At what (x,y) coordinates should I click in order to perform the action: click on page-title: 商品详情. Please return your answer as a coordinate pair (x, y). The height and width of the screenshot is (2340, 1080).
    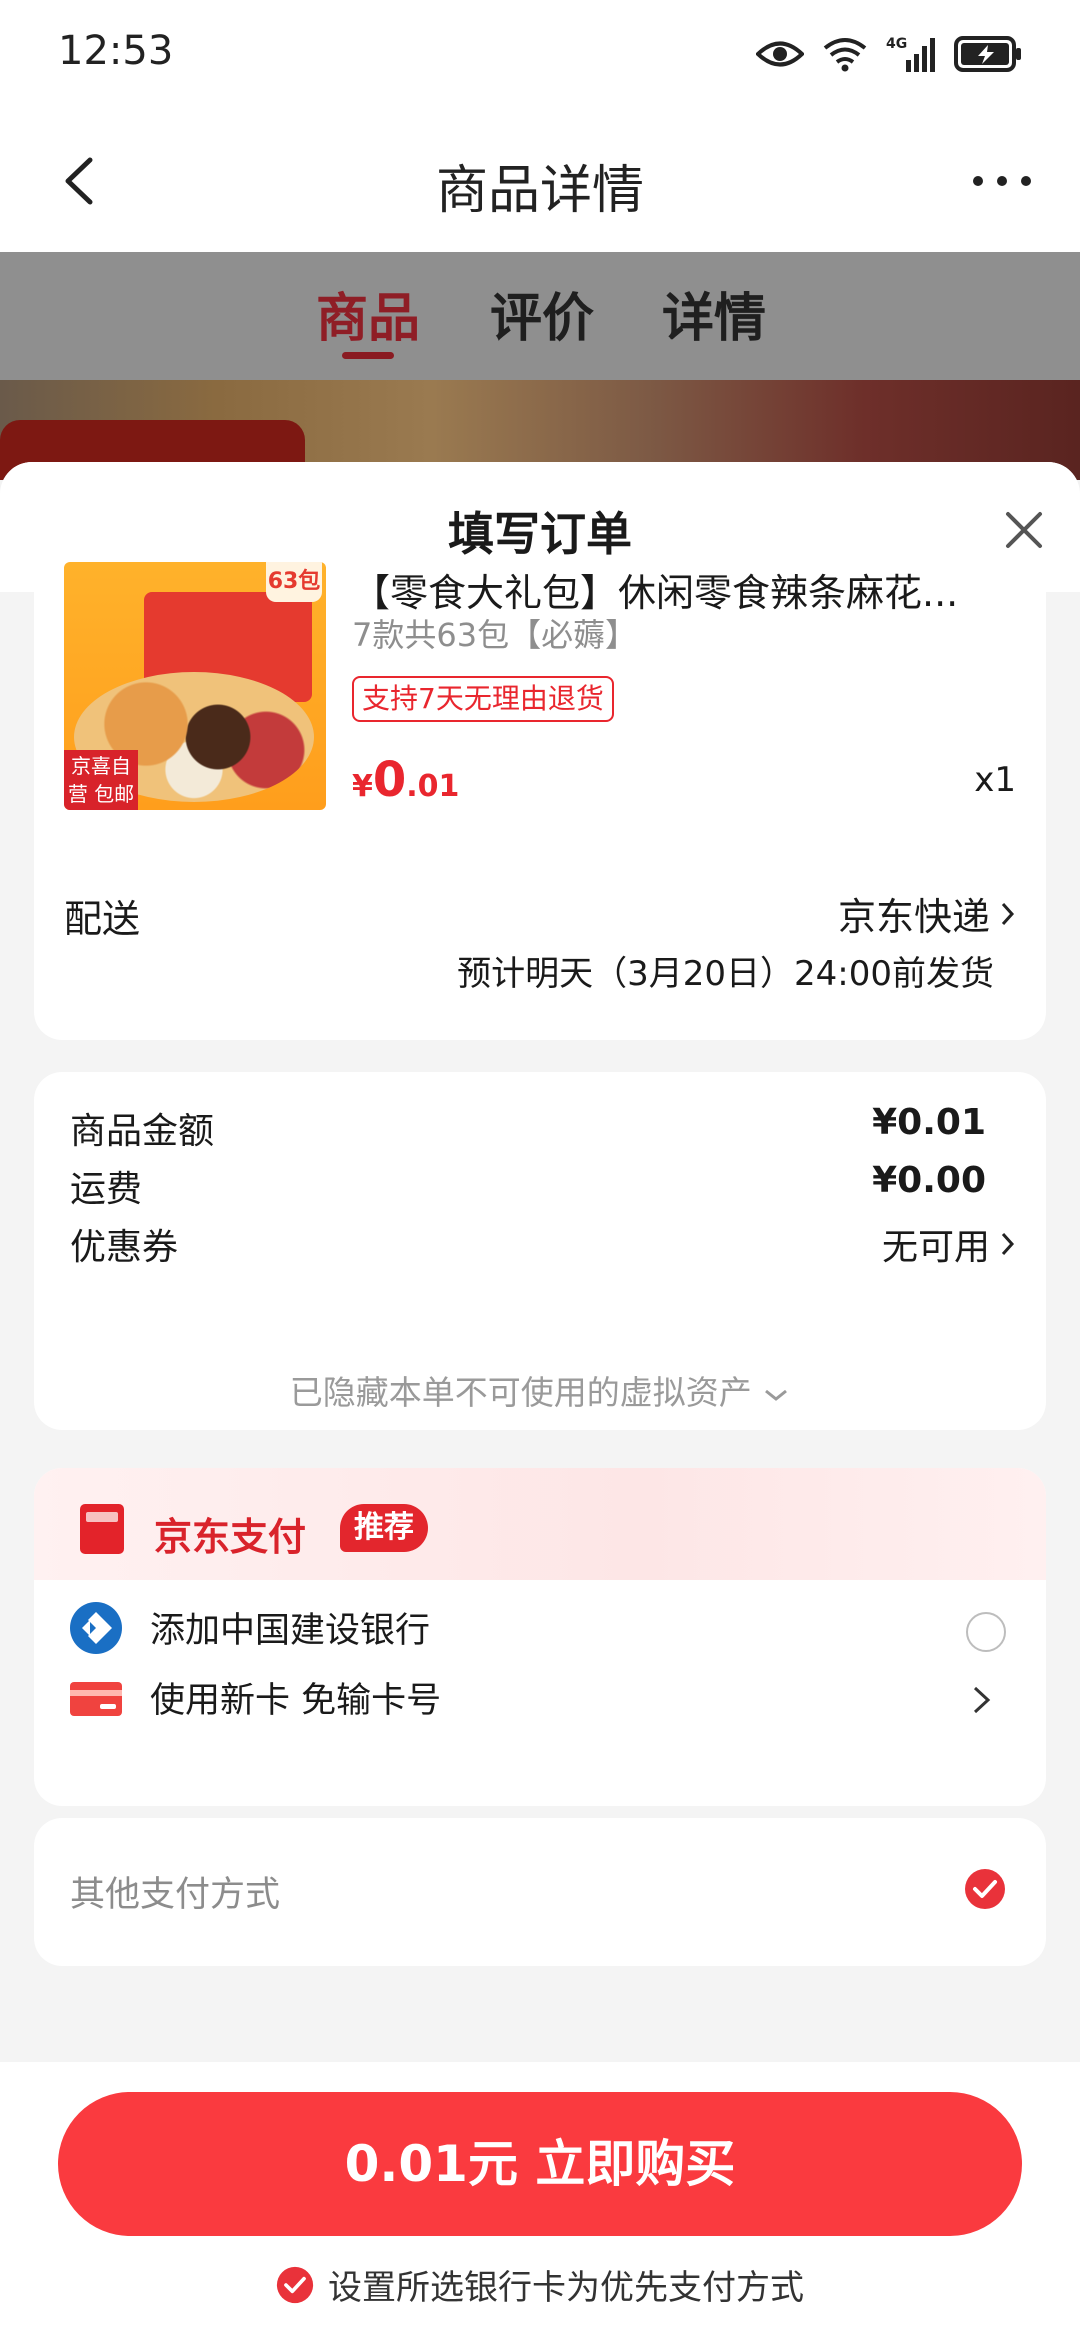
    Looking at the image, I should click on (539, 191).